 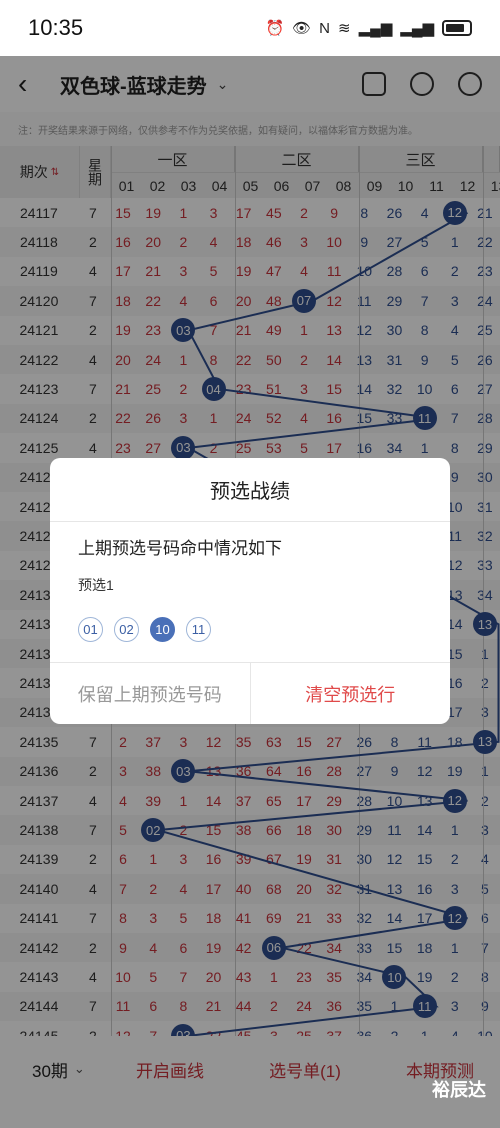 I want to click on keep-last-preselect-button: 保留上期预选号码, so click(x=150, y=693).